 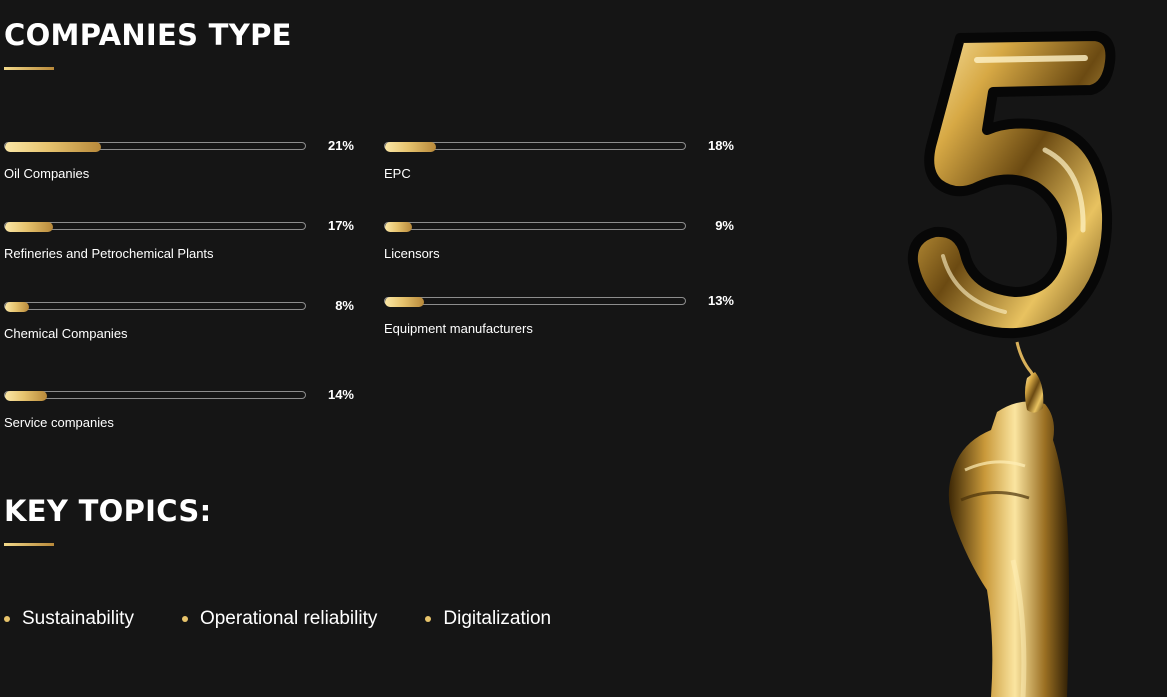 What do you see at coordinates (109, 253) in the screenshot?
I see `stat-label: Refineries and Petrochemical Plants` at bounding box center [109, 253].